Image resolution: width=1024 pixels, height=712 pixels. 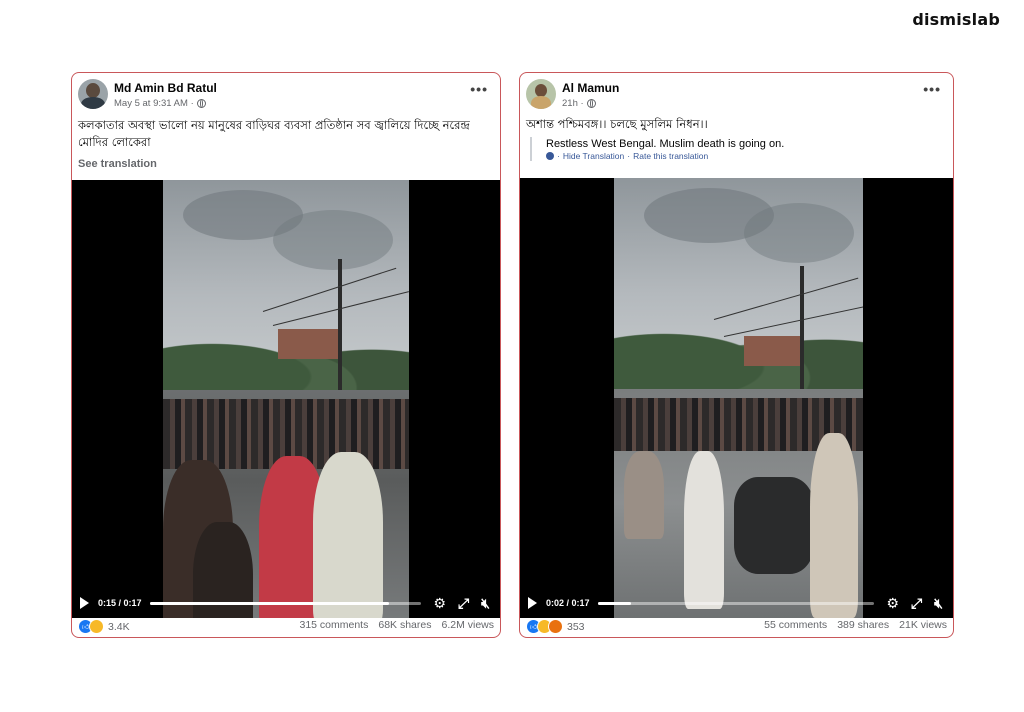 I want to click on author-name: Al Mamun, so click(x=590, y=88).